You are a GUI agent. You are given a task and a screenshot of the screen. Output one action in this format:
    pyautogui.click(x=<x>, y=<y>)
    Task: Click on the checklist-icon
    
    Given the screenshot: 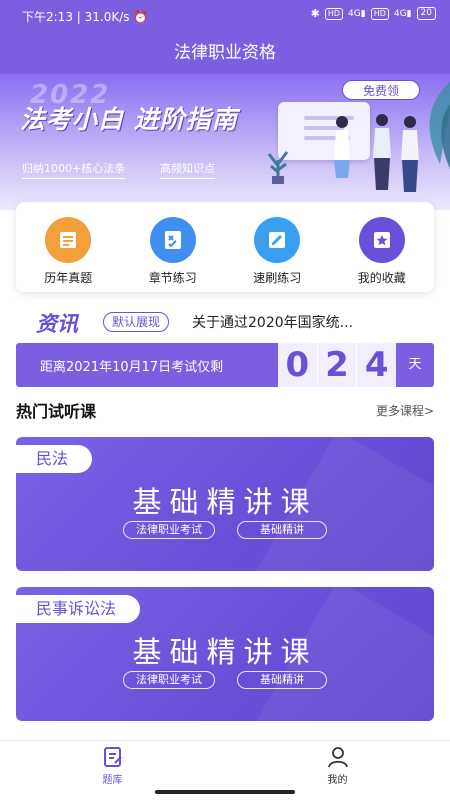 What is the action you would take?
    pyautogui.click(x=172, y=240)
    